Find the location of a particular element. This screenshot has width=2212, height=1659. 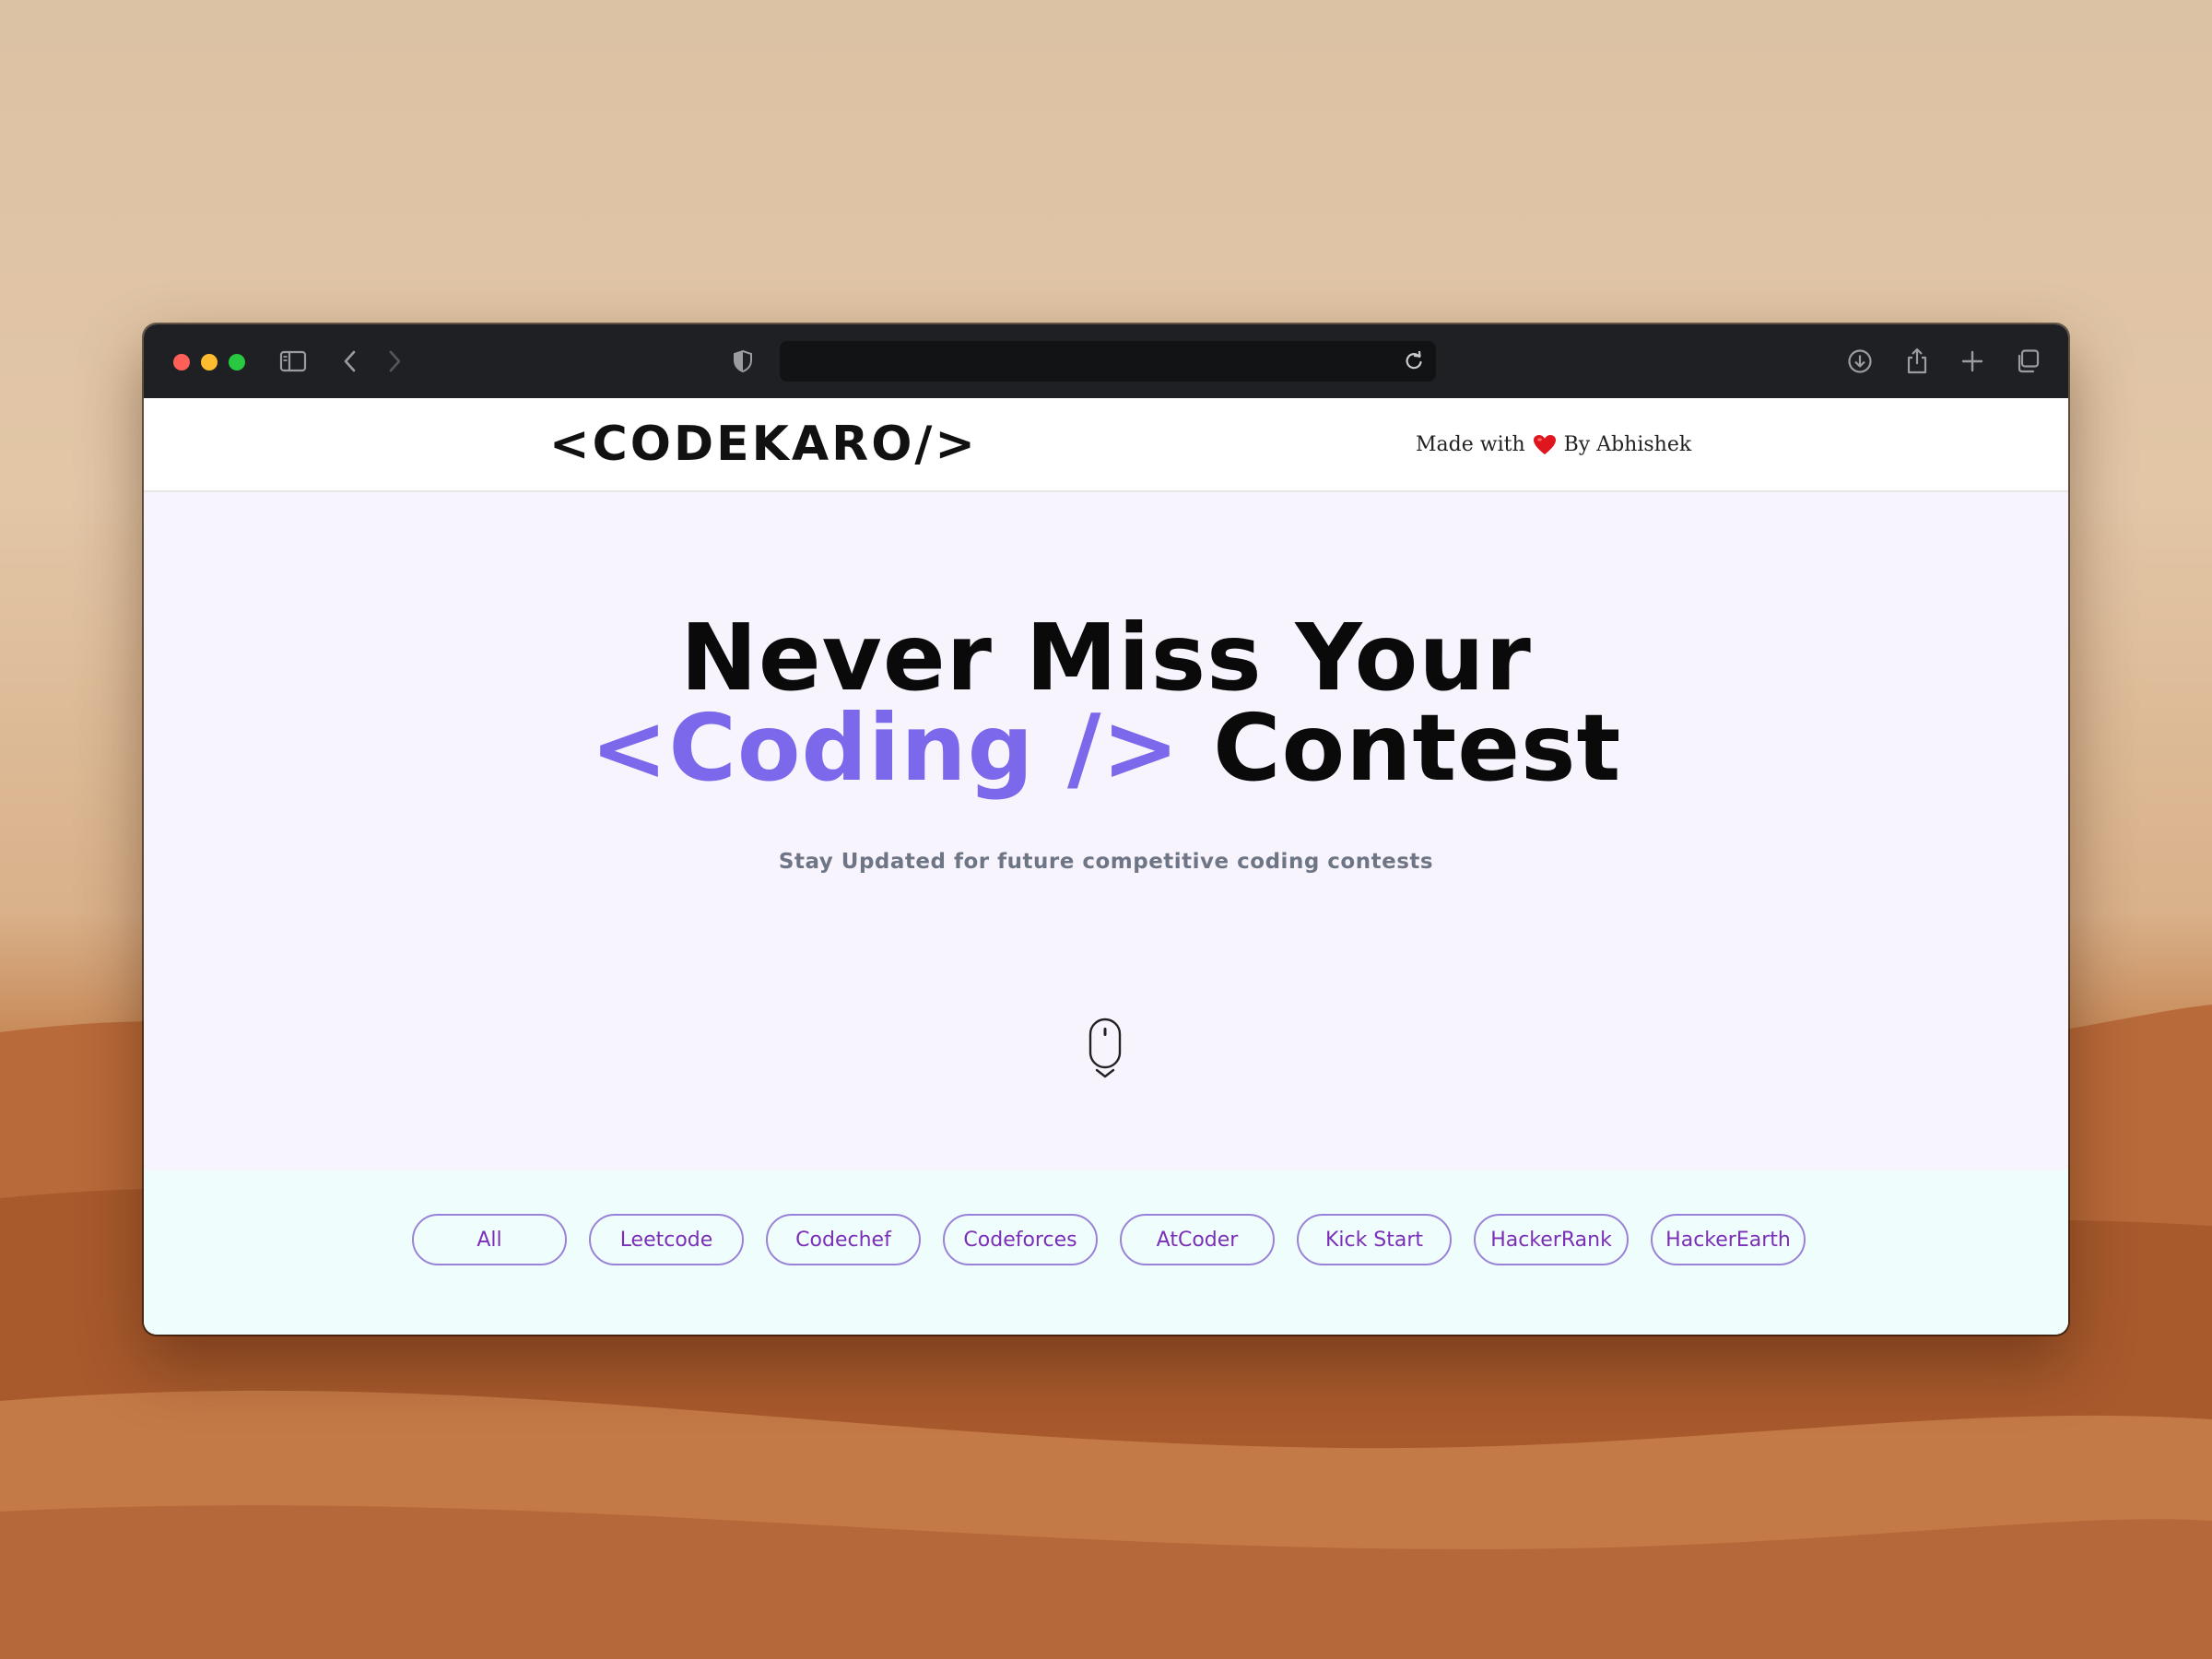

filter-codechef-button: Codechef is located at coordinates (843, 1239).